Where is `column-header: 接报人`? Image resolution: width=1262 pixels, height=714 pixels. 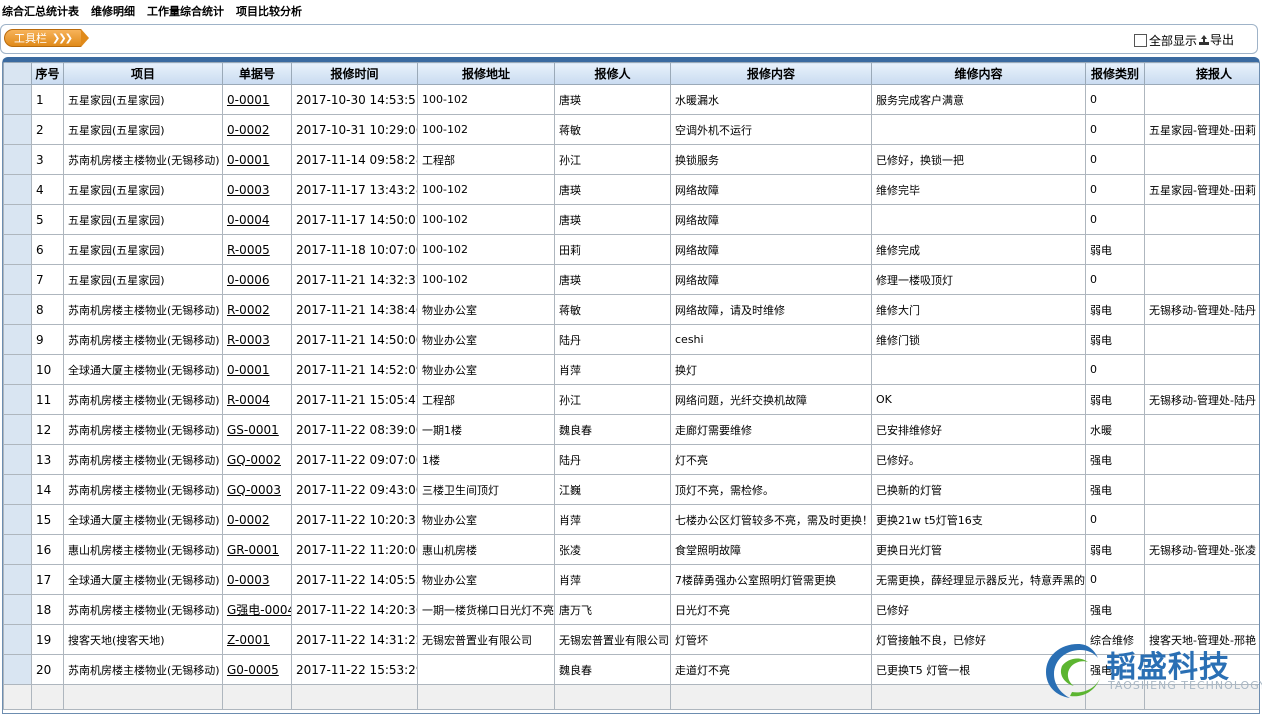 column-header: 接报人 is located at coordinates (1201, 73).